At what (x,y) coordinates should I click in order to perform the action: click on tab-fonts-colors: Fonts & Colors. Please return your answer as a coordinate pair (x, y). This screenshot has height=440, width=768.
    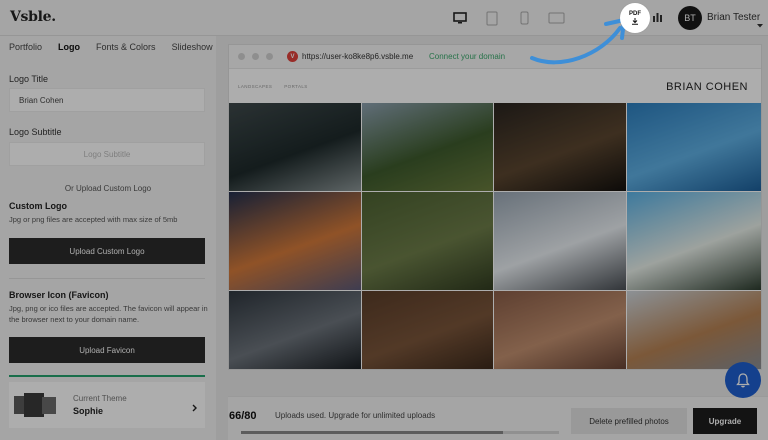
    Looking at the image, I should click on (126, 47).